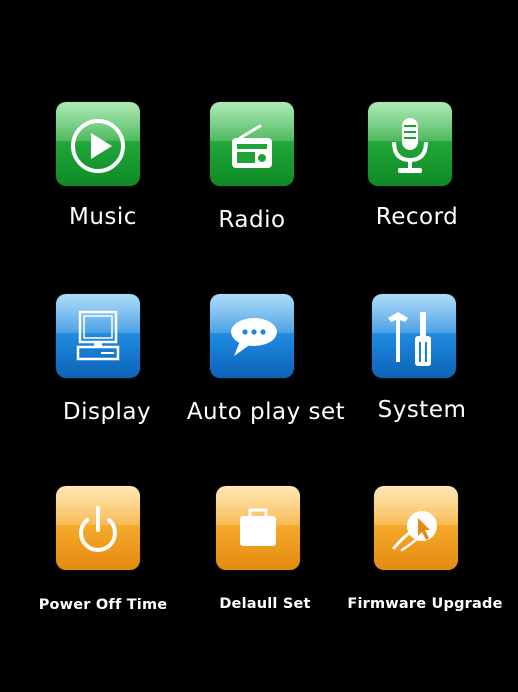 This screenshot has width=518, height=692. Describe the element at coordinates (417, 217) in the screenshot. I see `record-label: Record` at that location.